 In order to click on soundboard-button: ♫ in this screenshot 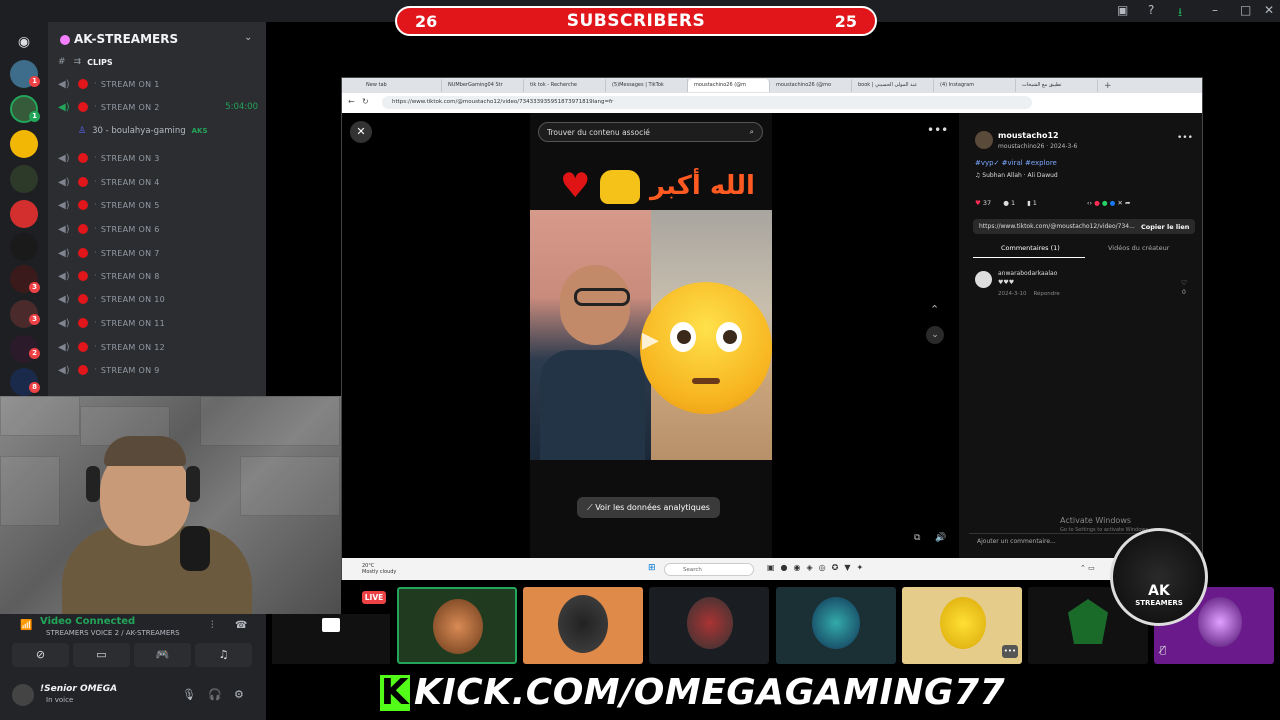, I will do `click(223, 655)`.